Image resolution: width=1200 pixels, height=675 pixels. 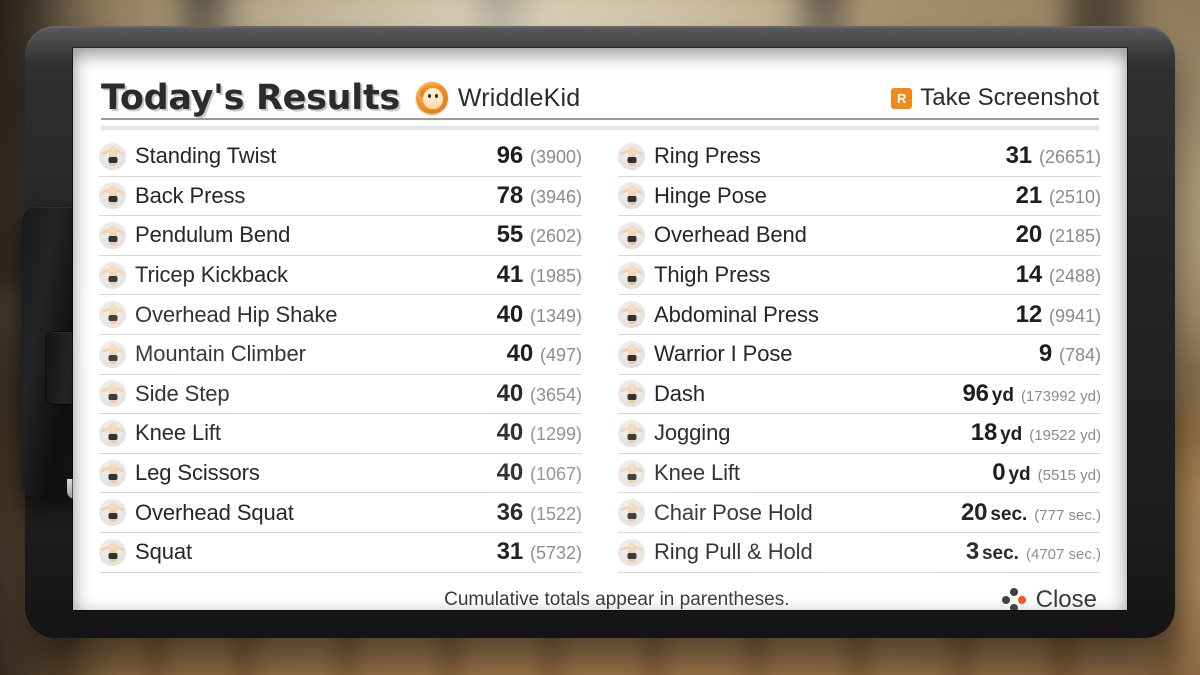 I want to click on exercise-name: Jogging, so click(x=692, y=433).